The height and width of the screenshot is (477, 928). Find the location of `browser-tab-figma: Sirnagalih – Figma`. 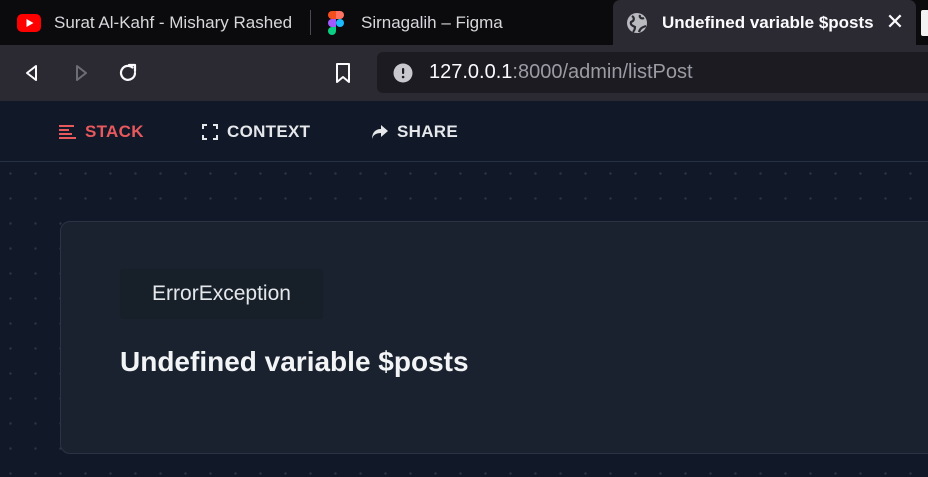

browser-tab-figma: Sirnagalih – Figma is located at coordinates (460, 22).